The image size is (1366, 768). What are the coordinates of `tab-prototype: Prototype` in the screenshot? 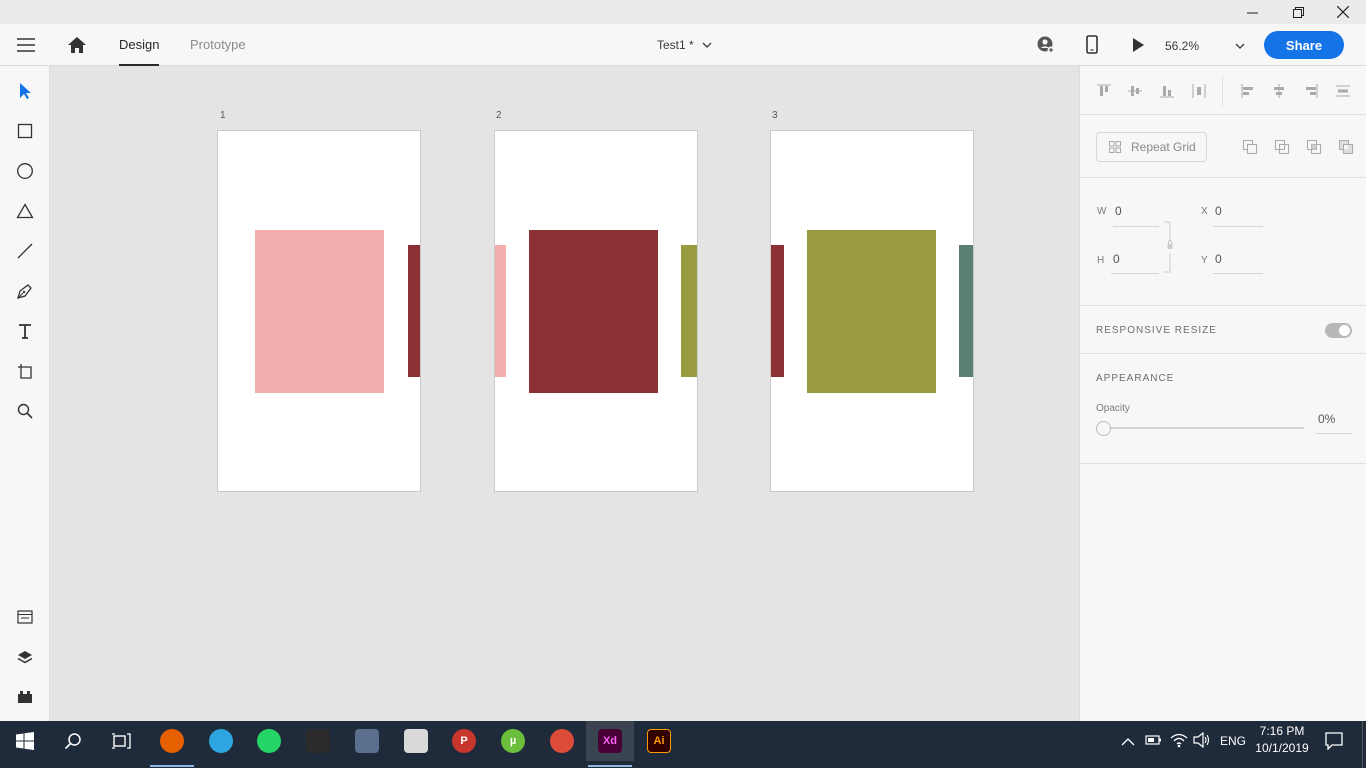 It's located at (218, 45).